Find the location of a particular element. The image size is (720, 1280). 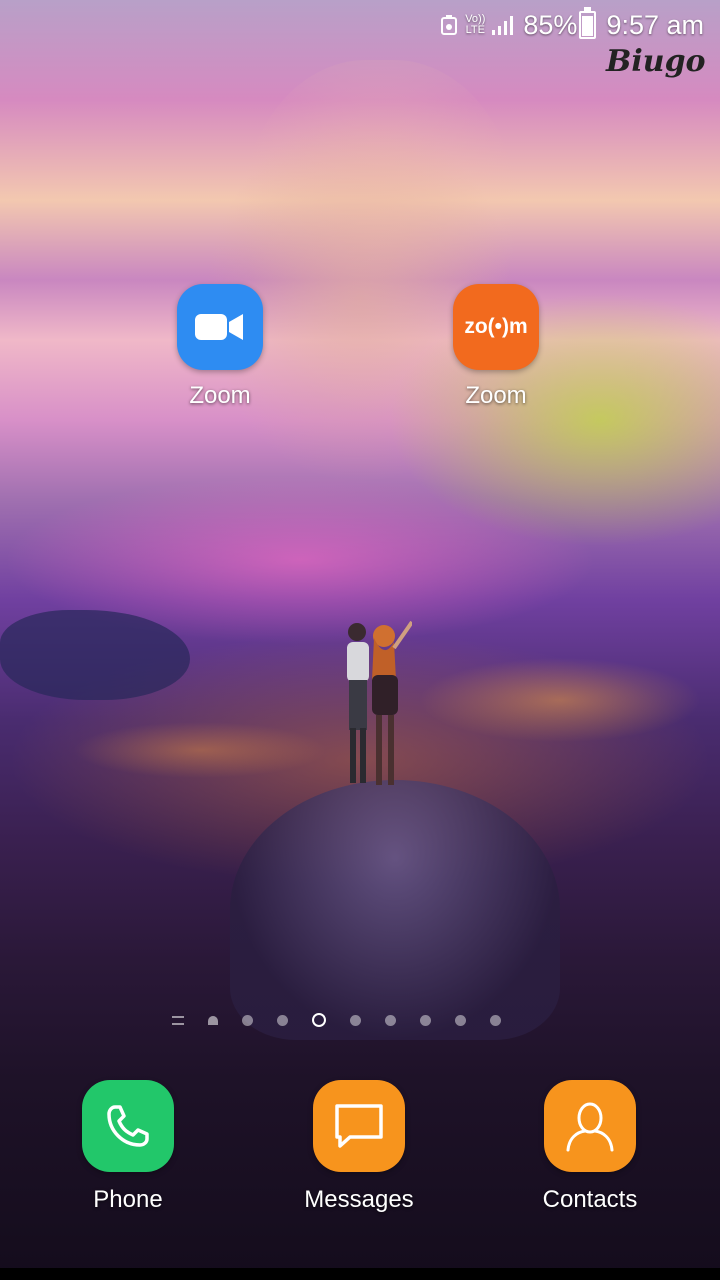

status-bar: Vo)) LTE 85% 9:57 am is located at coordinates (360, 25).